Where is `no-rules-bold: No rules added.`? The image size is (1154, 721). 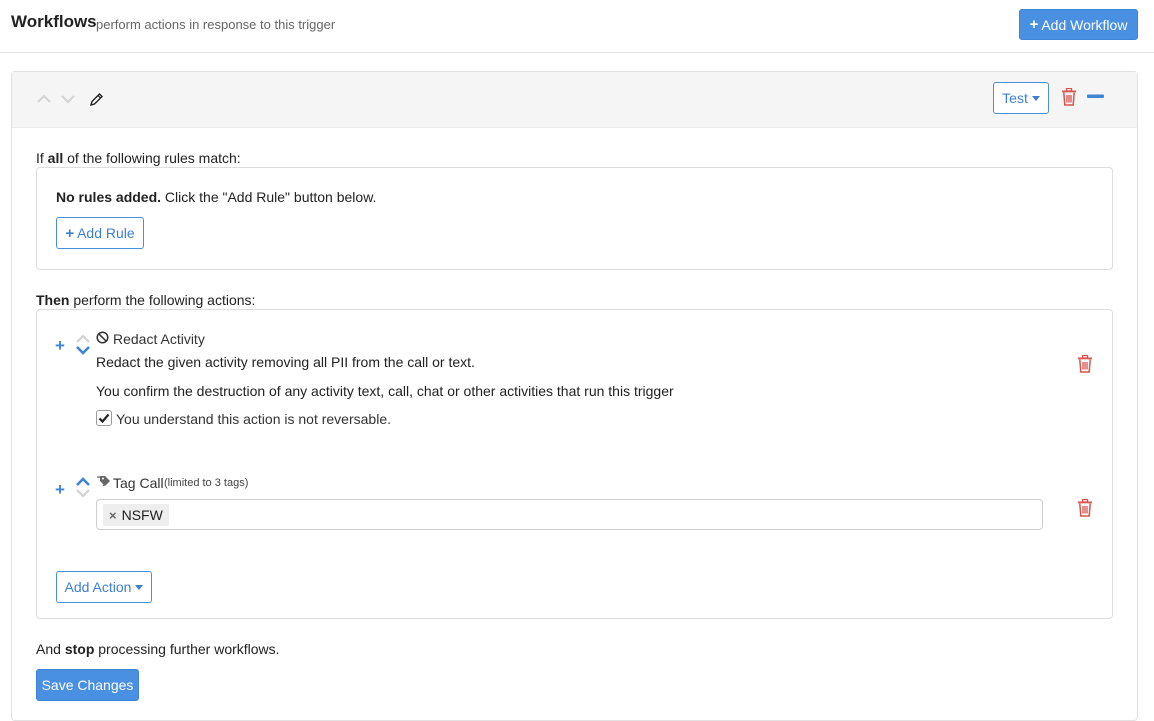 no-rules-bold: No rules added. is located at coordinates (109, 197).